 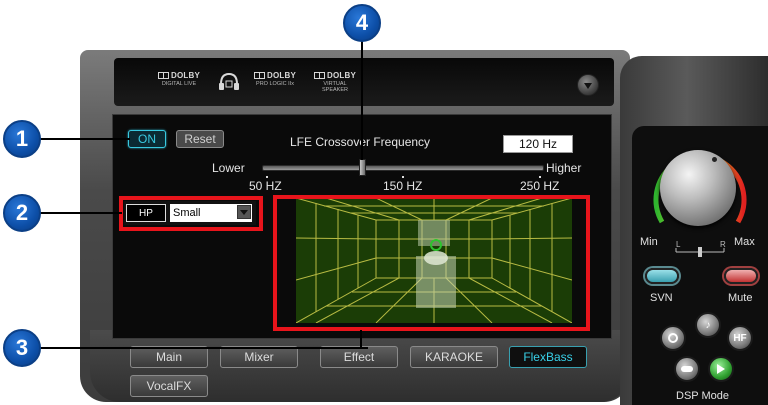 I want to click on mute-label: Mute, so click(x=740, y=298).